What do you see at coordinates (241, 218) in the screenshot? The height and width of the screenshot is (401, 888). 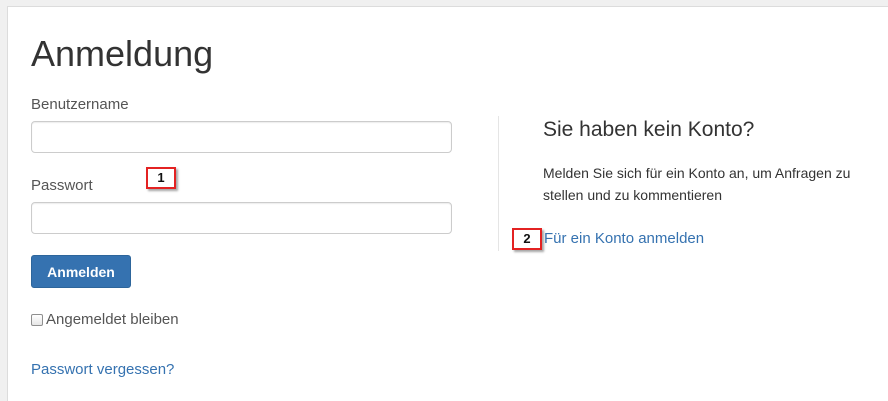 I see `password-input` at bounding box center [241, 218].